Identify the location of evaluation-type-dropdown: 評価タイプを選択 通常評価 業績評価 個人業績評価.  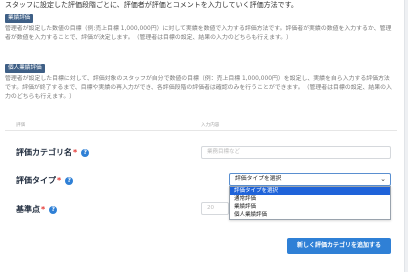
(310, 203).